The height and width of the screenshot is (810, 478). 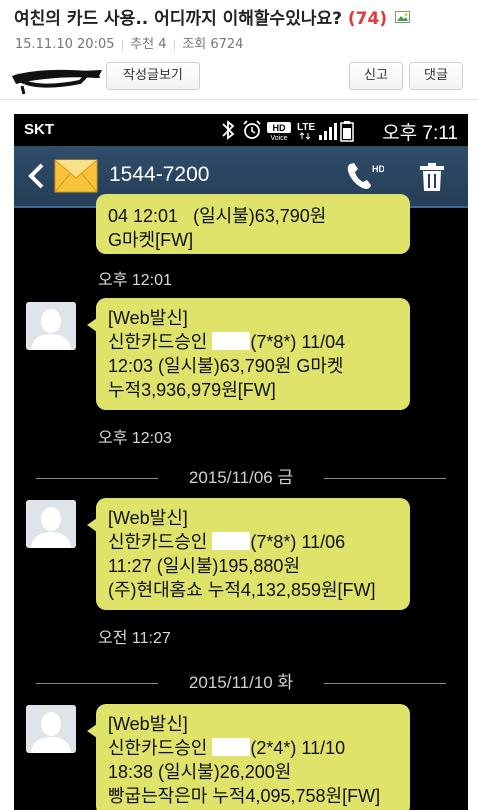 I want to click on date-separator: 2015/11/06 금, so click(x=241, y=478).